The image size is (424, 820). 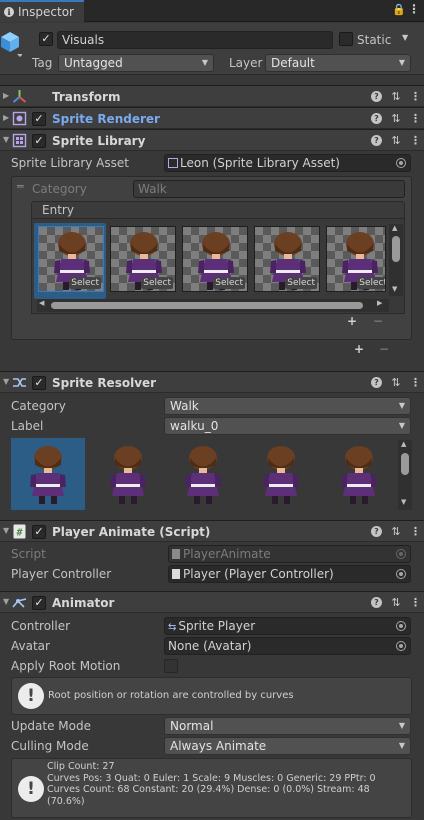 I want to click on lock-icon: 🔒, so click(x=399, y=9).